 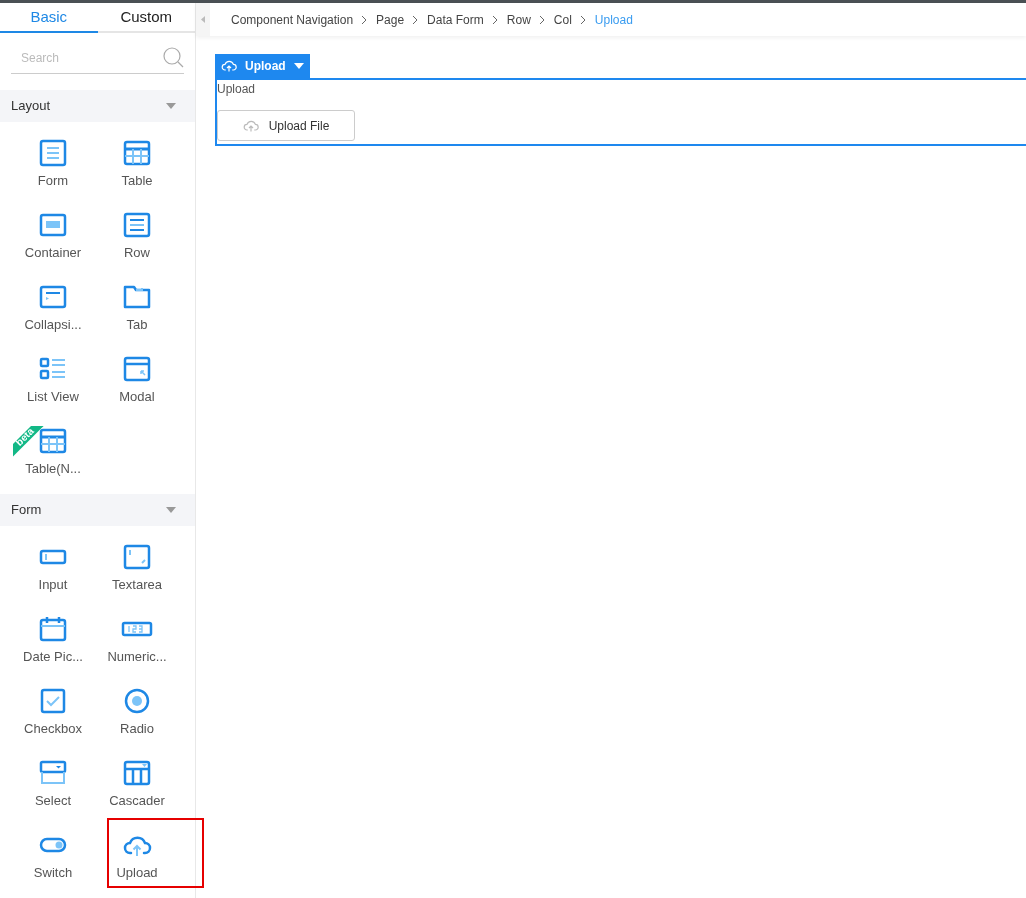 I want to click on component-item: Radio, so click(x=137, y=712).